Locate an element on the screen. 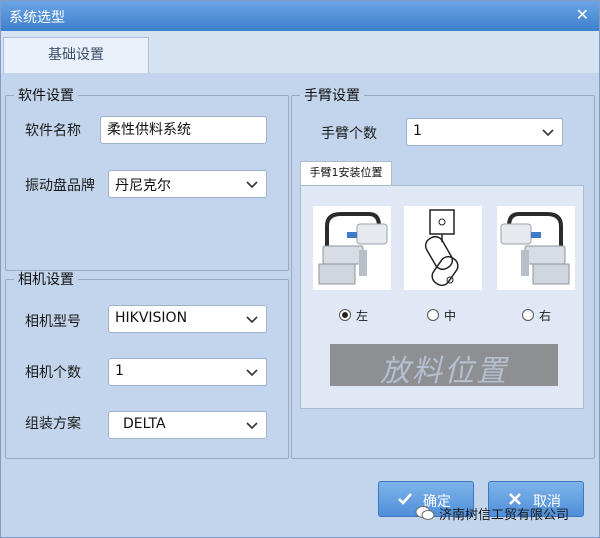 Image resolution: width=600 pixels, height=538 pixels. camera-model-value: HIKVISION is located at coordinates (151, 318).